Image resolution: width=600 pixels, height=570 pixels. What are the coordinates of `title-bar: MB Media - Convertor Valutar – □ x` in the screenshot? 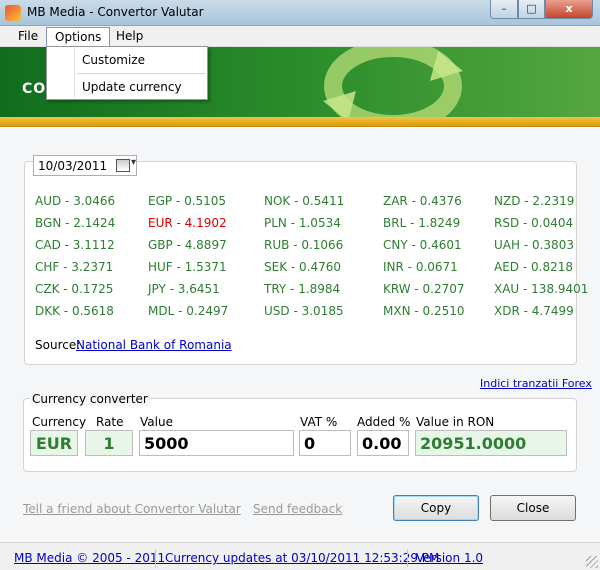 It's located at (300, 13).